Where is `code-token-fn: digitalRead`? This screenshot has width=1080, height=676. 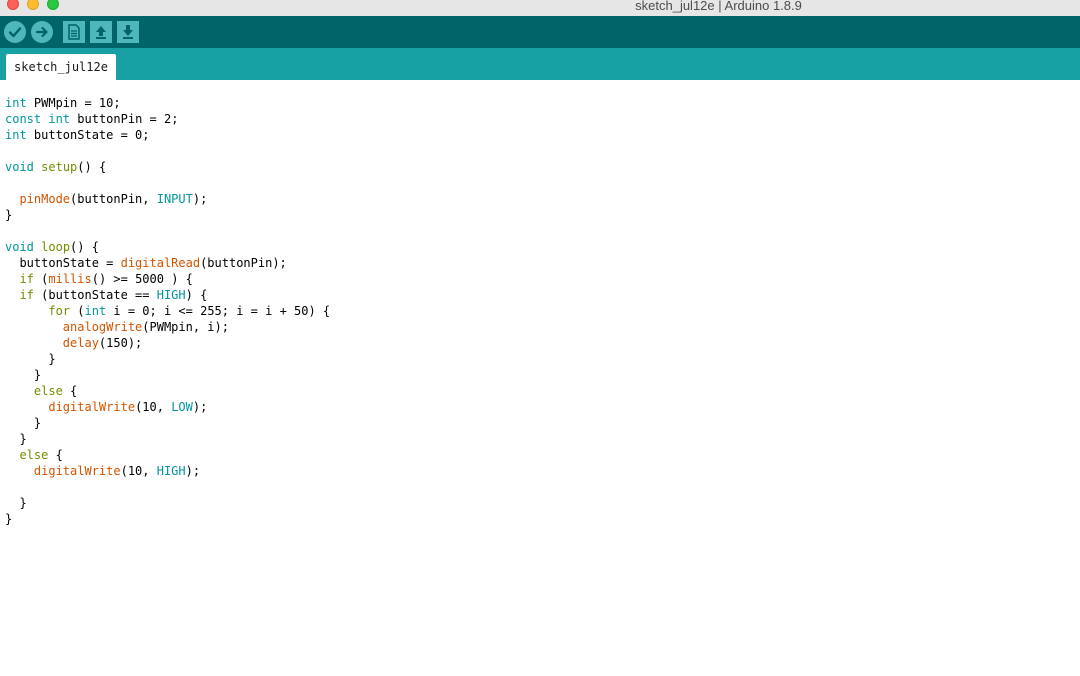 code-token-fn: digitalRead is located at coordinates (160, 263).